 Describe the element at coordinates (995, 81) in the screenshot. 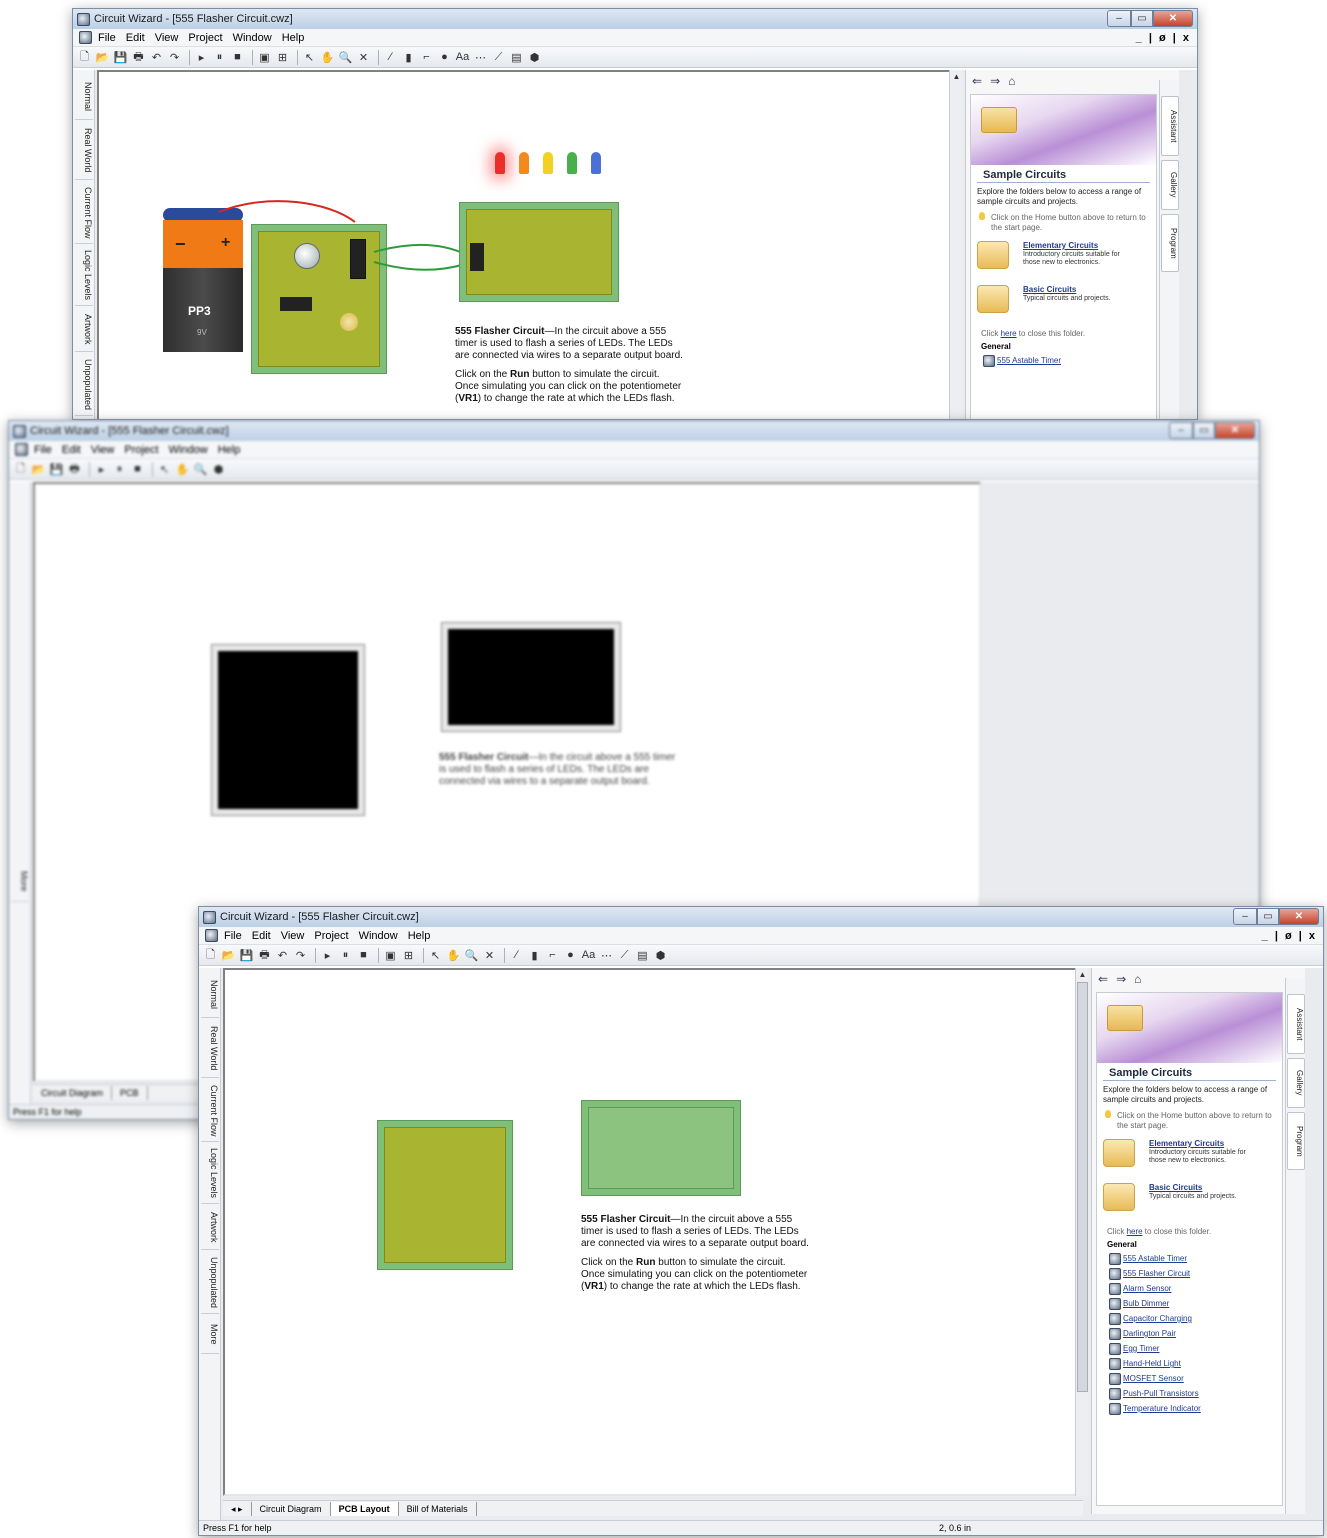

I see `forward-arrow-icon: ⇒` at that location.